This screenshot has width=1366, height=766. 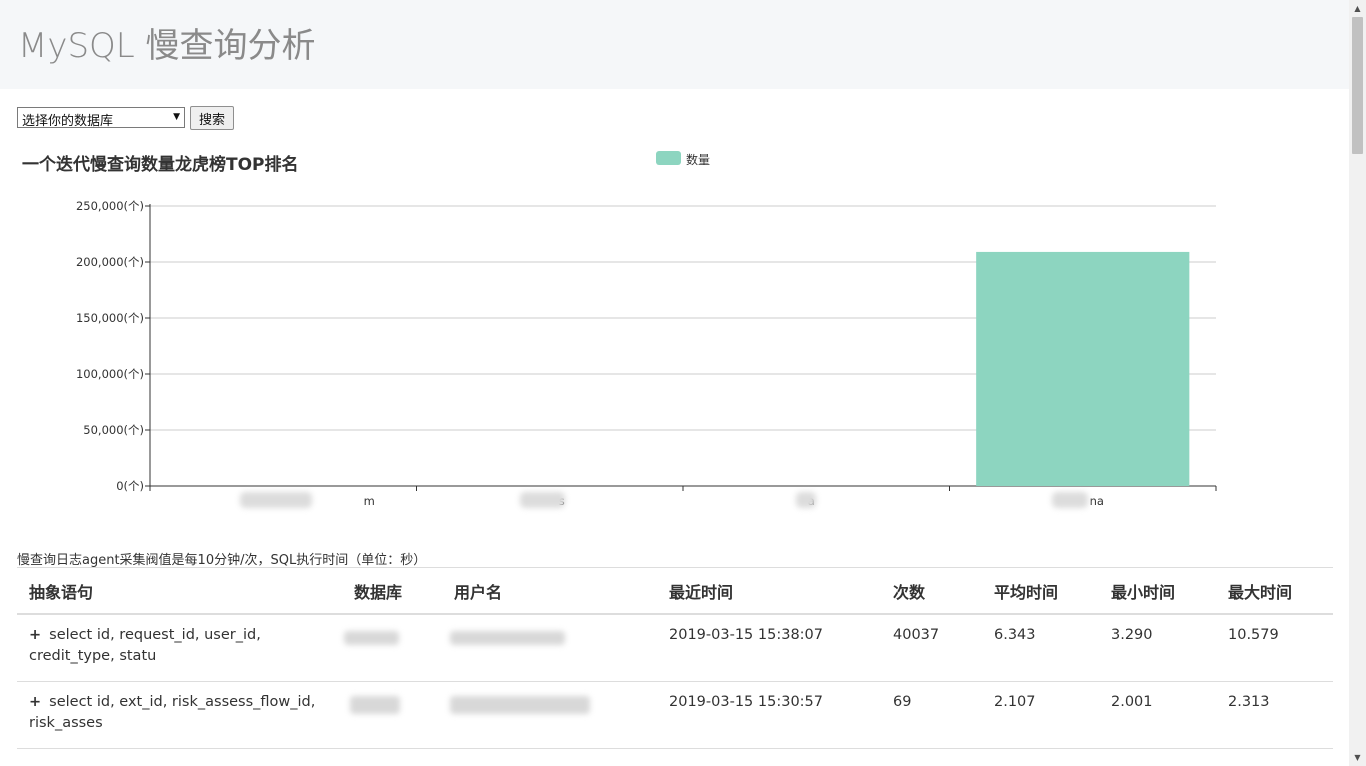 I want to click on y-tick-label: 50,000(个), so click(x=113, y=430).